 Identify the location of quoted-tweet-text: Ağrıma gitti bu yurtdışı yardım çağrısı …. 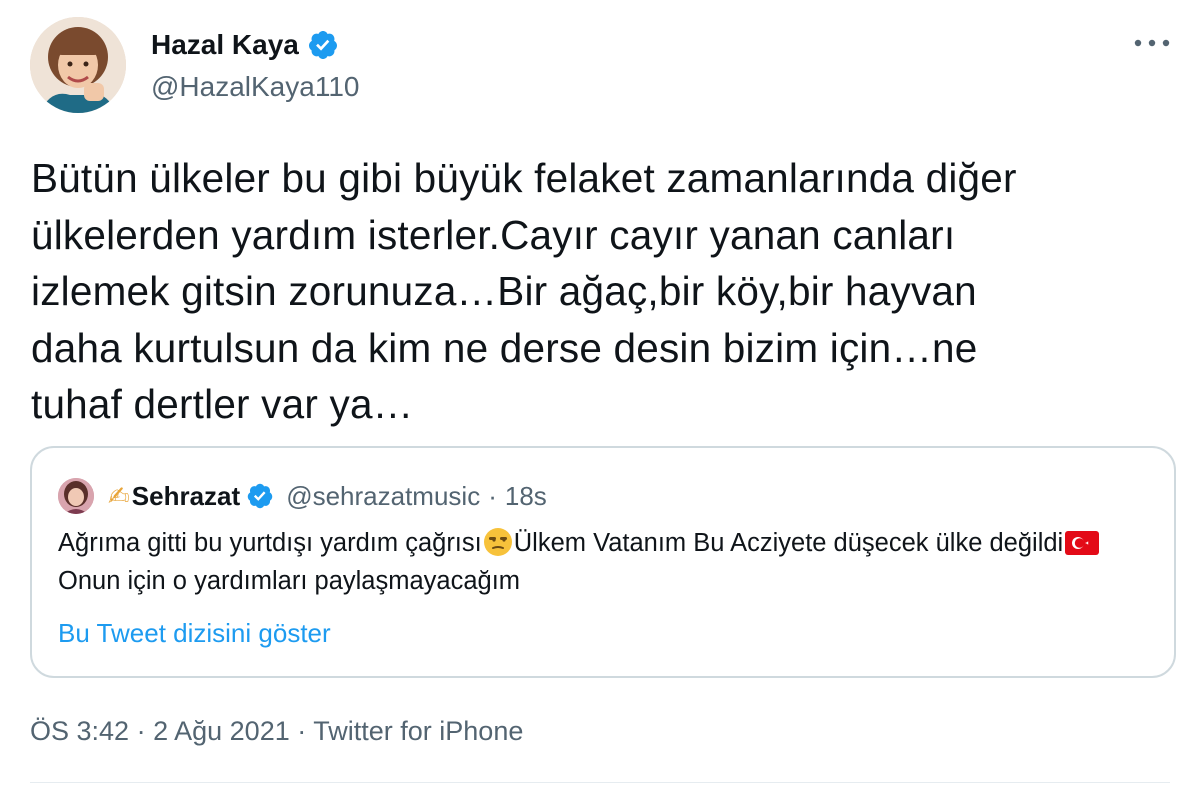
(608, 562).